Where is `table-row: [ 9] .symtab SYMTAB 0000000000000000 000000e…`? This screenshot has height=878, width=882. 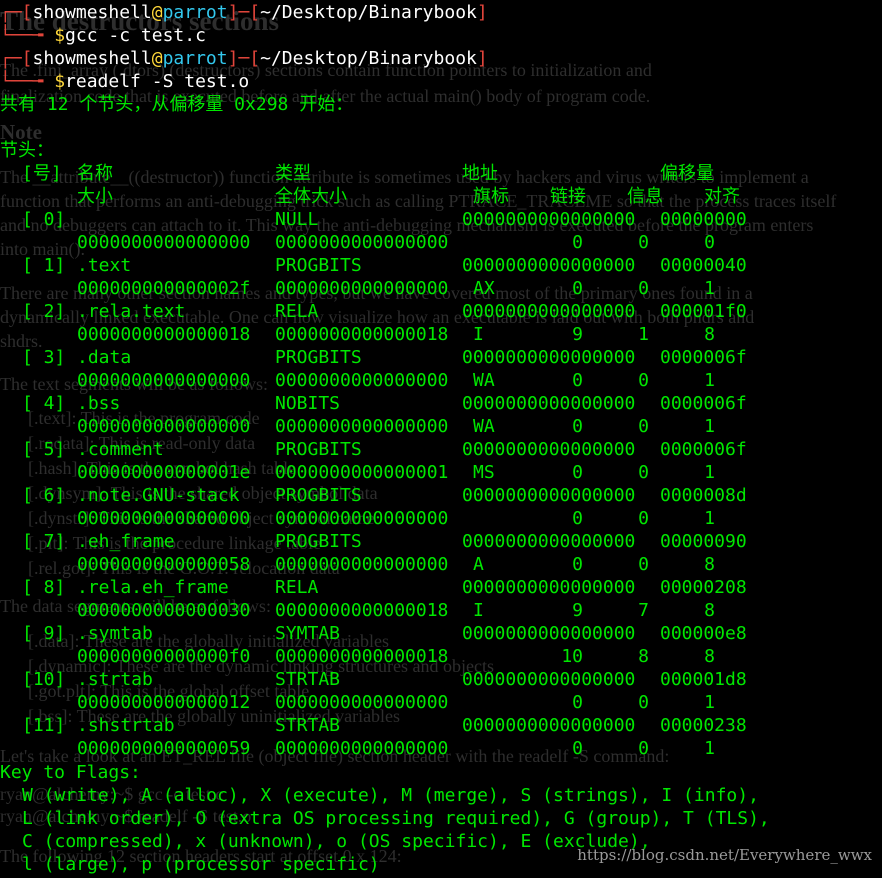 table-row: [ 9] .symtab SYMTAB 0000000000000000 000000e… is located at coordinates (441, 633).